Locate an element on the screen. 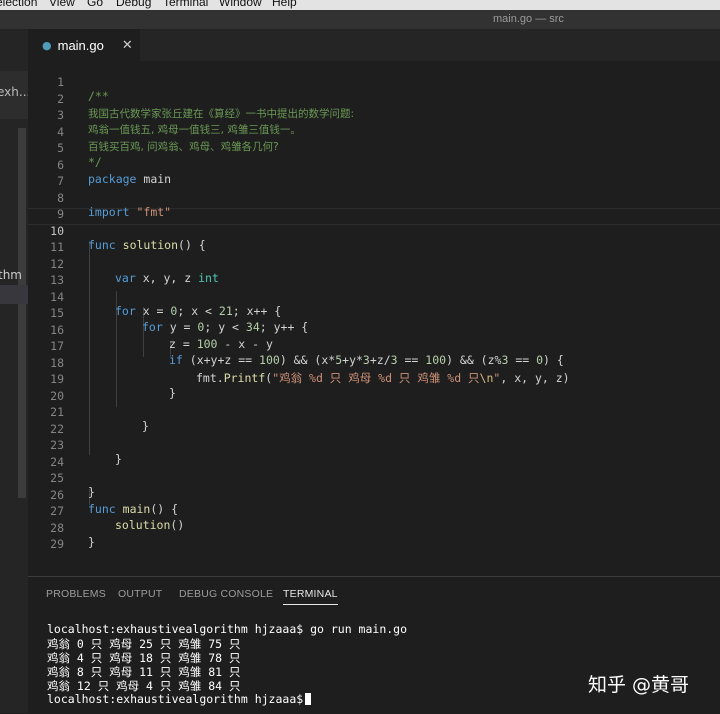  watermark: 知乎 @黄哥 is located at coordinates (639, 685).